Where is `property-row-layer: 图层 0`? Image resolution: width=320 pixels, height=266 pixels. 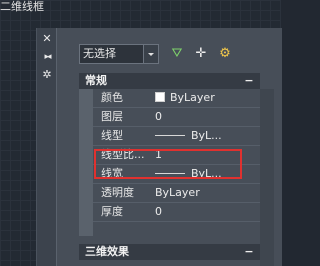 property-row-layer: 图层 0 is located at coordinates (176, 117).